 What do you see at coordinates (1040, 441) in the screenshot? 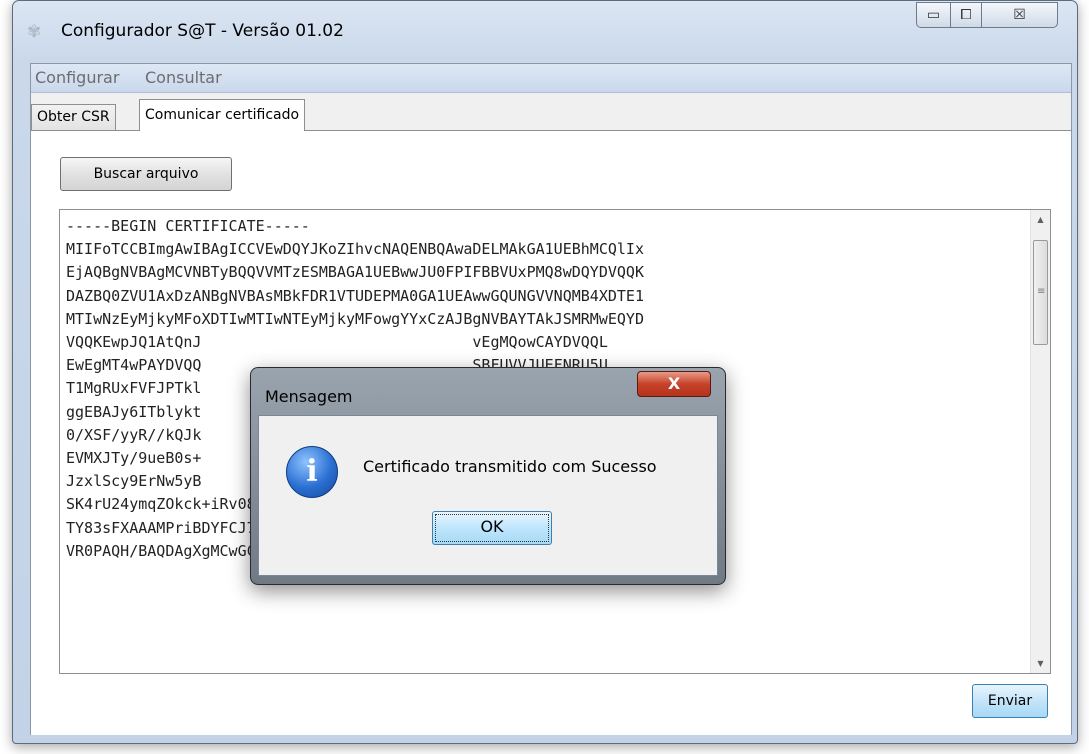
I see `vertical-scrollbar: ▲ ≡ ▼` at bounding box center [1040, 441].